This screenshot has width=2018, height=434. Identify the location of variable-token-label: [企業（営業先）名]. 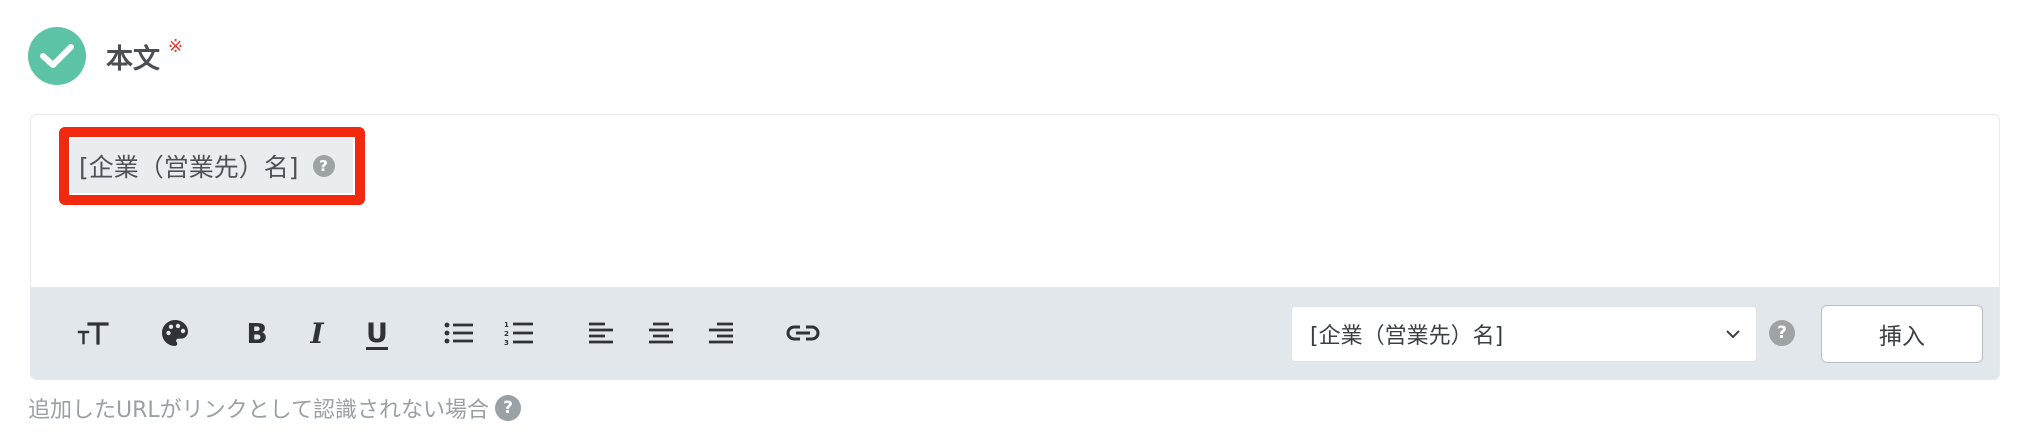
(189, 167).